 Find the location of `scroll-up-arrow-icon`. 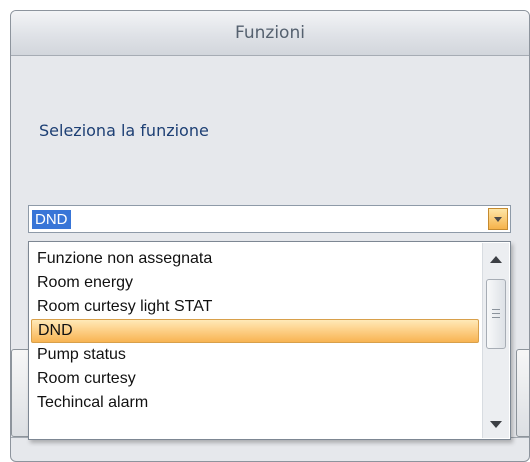

scroll-up-arrow-icon is located at coordinates (496, 259).